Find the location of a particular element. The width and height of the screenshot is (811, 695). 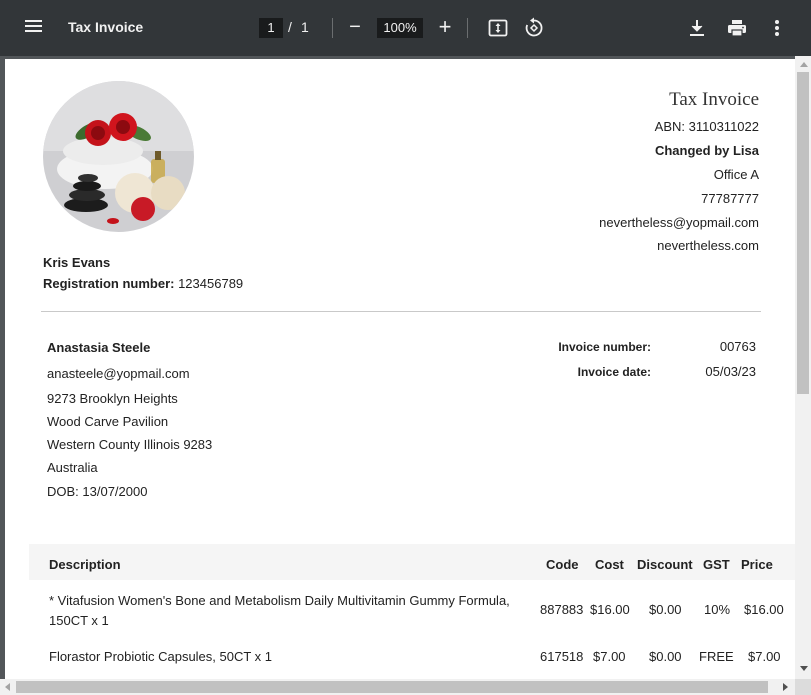

customer-address-line3: Western County Illinois 9283 is located at coordinates (130, 444).